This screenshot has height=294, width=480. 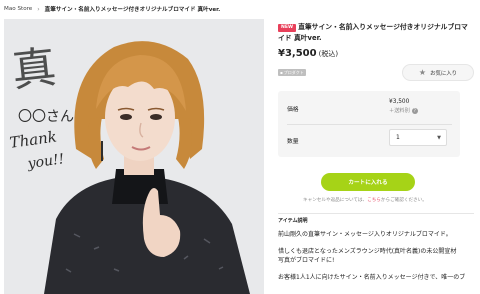 What do you see at coordinates (367, 251) in the screenshot?
I see `description-paragraph: 惜しくも退店となったメンズラウンジ時代(真叶名義)の未公開宣材` at bounding box center [367, 251].